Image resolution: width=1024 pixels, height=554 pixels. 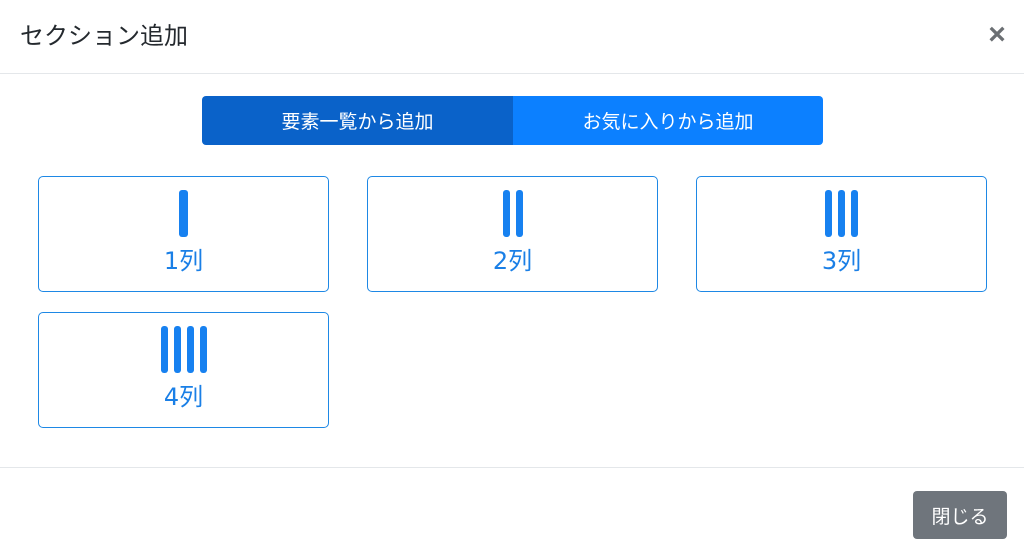 I want to click on layout-option-4-columns: 4列, so click(x=183, y=370).